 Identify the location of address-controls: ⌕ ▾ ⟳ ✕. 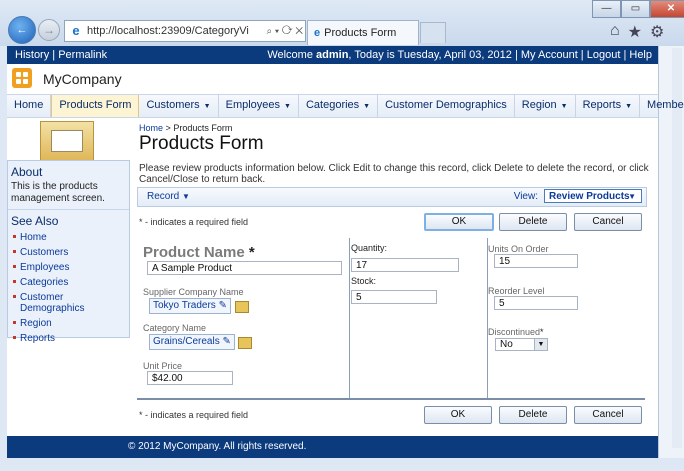
(285, 31).